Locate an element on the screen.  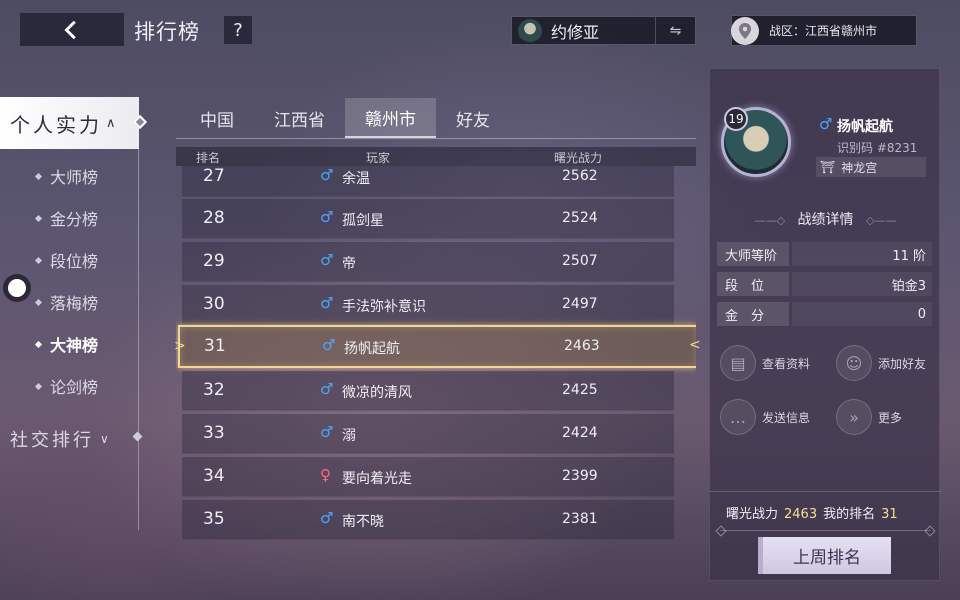
last-week-ranking-button: 上周排名 is located at coordinates (824, 555).